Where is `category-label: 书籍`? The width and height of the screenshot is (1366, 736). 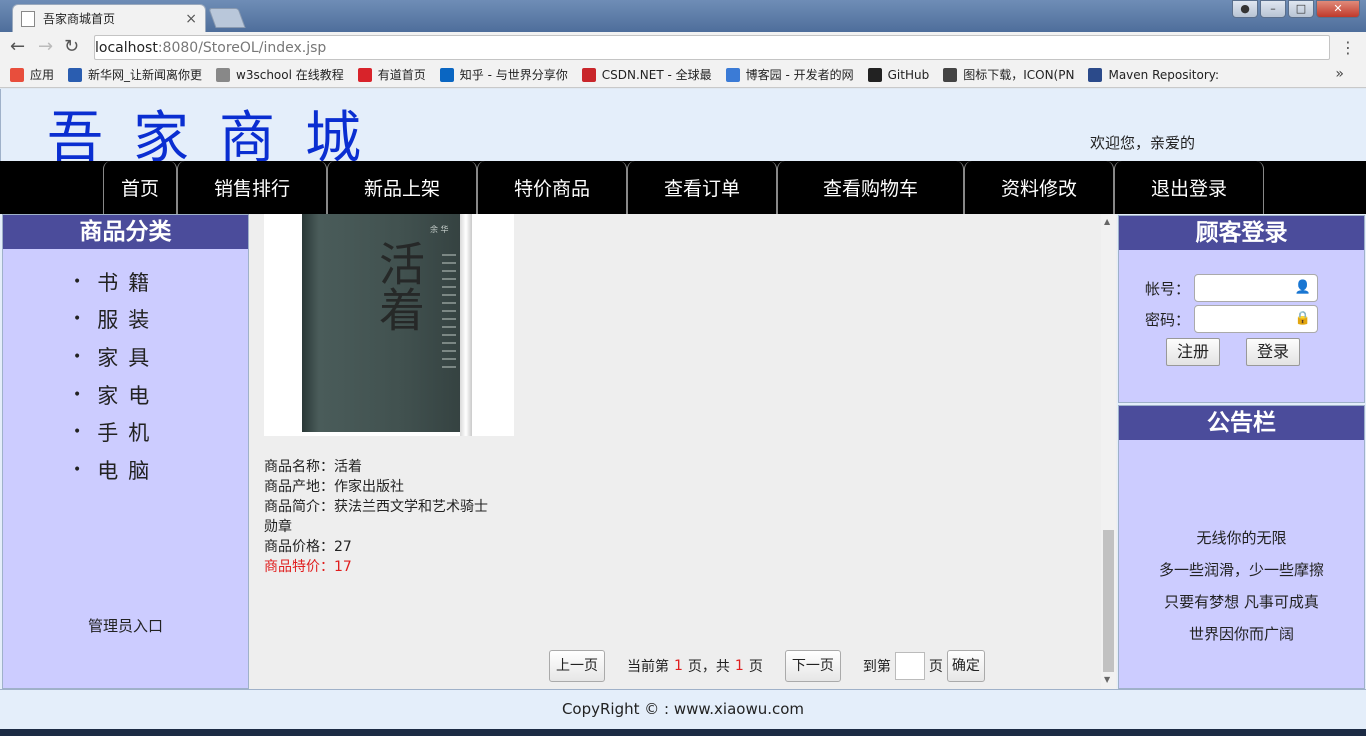 category-label: 书籍 is located at coordinates (128, 282).